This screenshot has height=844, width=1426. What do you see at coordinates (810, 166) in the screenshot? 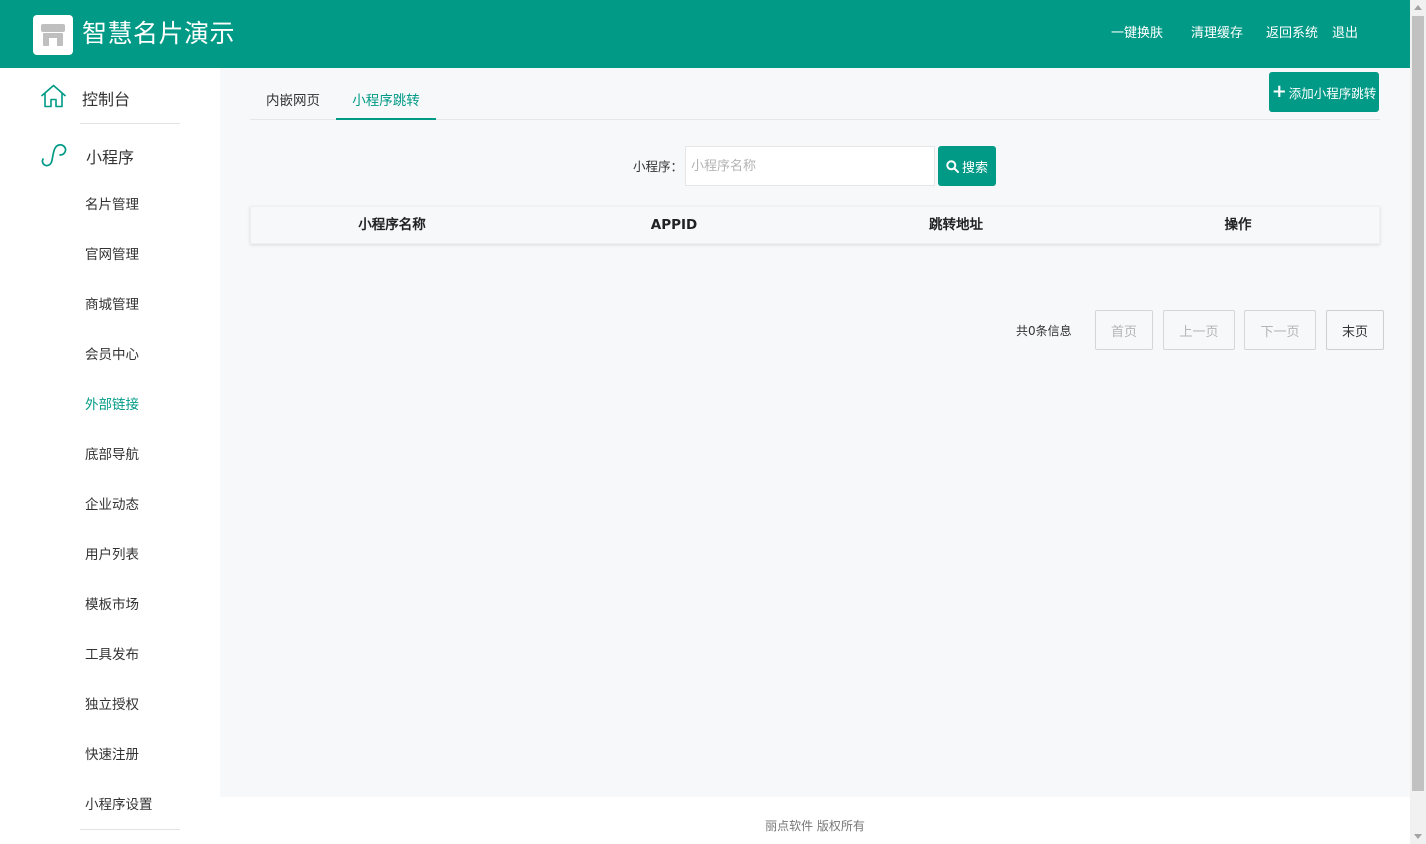
I see `miniapp-name-search-input` at bounding box center [810, 166].